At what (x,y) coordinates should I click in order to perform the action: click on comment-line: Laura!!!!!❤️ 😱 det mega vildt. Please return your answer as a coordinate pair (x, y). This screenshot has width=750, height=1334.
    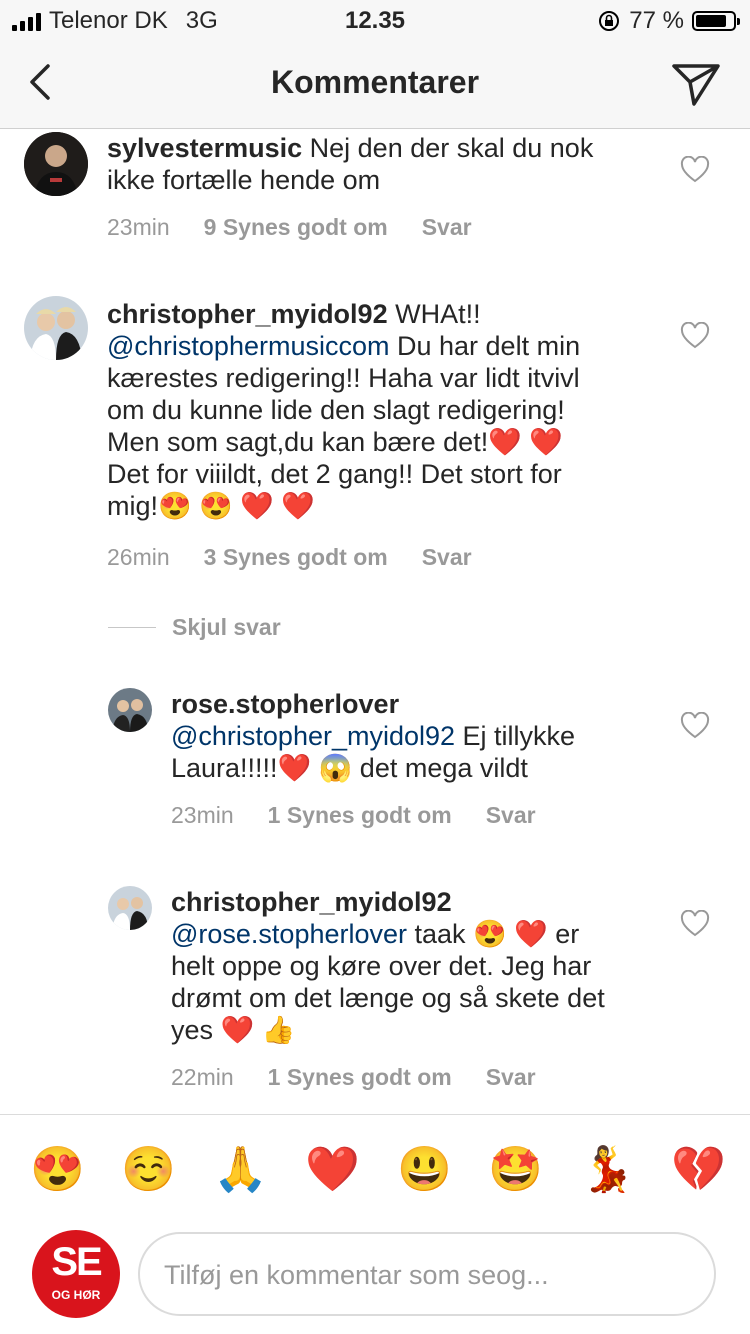
    Looking at the image, I should click on (421, 768).